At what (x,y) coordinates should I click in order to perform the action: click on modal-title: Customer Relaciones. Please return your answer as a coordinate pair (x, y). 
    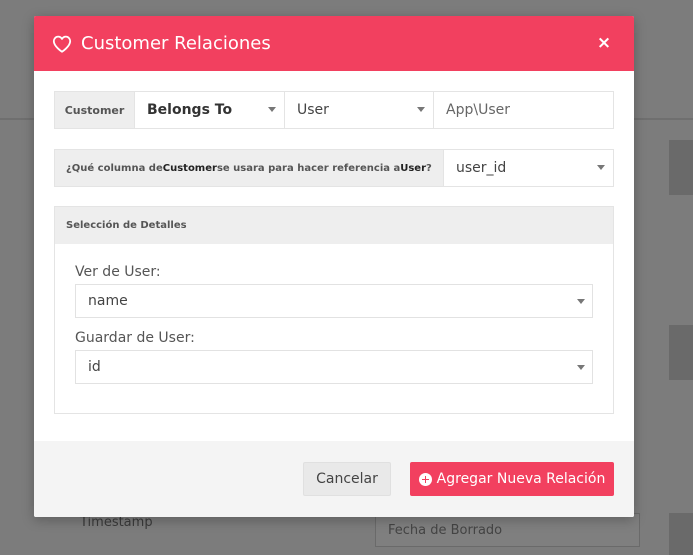
    Looking at the image, I should click on (176, 43).